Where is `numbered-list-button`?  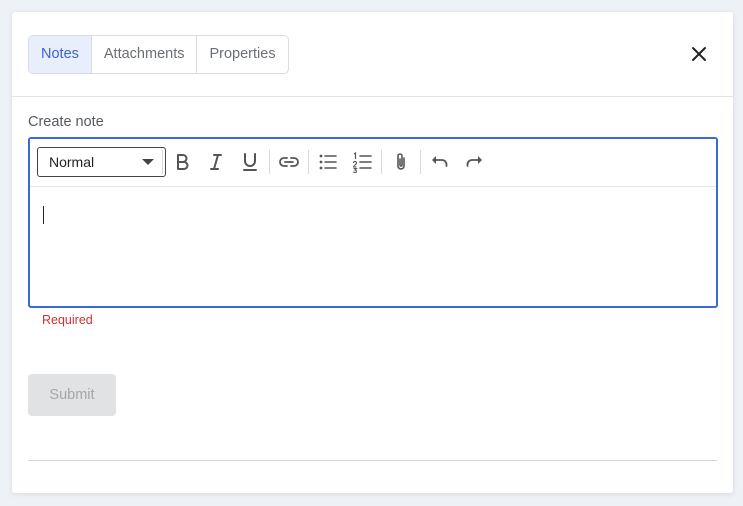
numbered-list-button is located at coordinates (362, 162).